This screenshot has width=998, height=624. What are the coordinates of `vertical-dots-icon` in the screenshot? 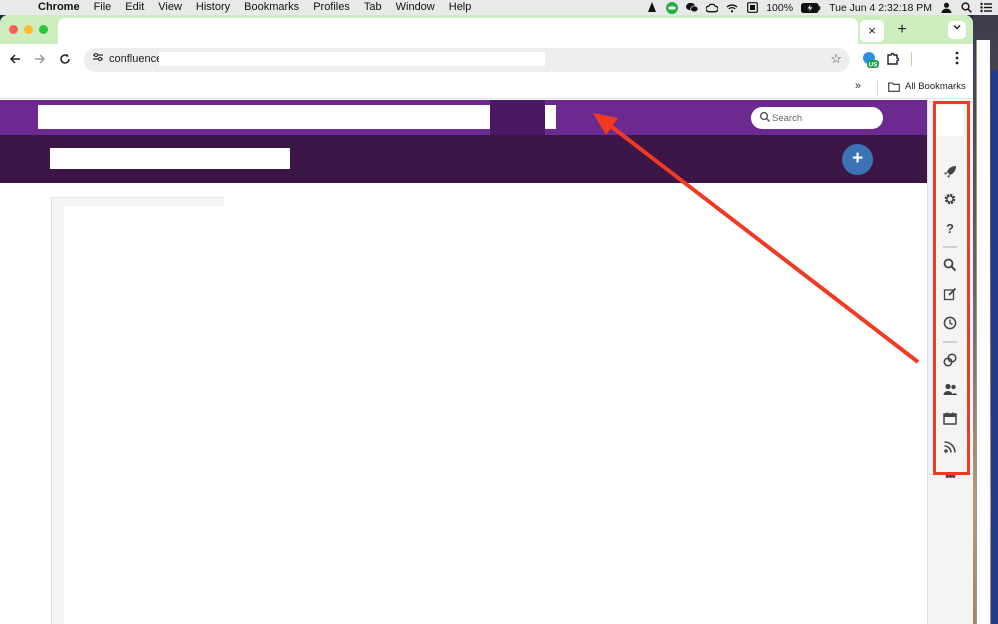 It's located at (957, 58).